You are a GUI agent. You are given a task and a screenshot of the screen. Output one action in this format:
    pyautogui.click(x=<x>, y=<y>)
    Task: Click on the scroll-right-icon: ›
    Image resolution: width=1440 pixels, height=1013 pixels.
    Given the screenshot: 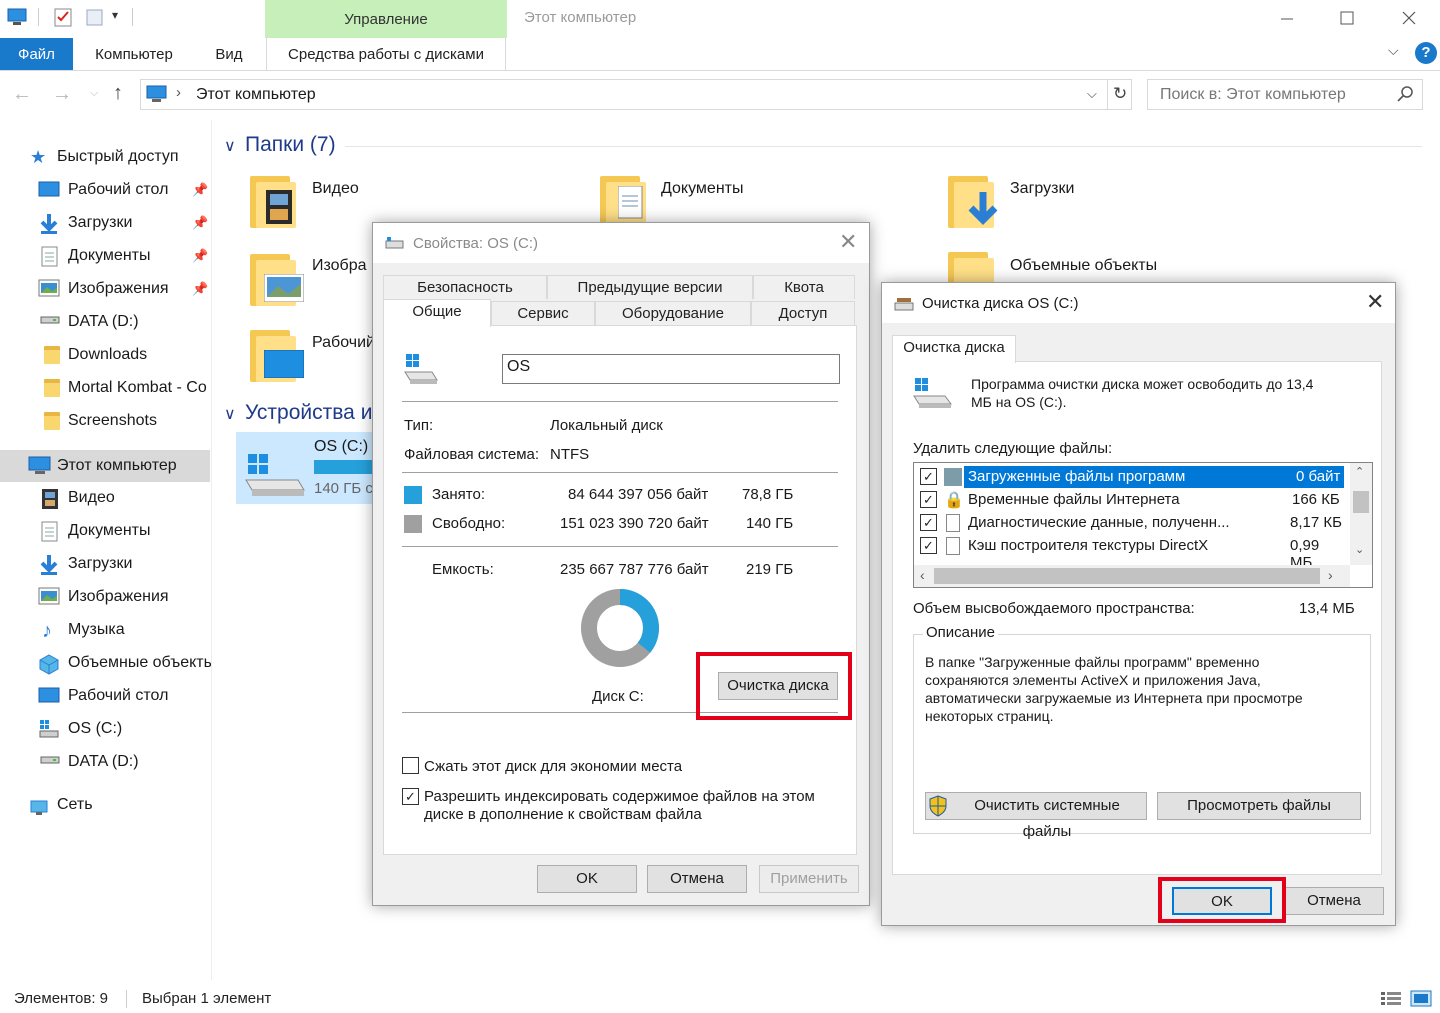 What is the action you would take?
    pyautogui.click(x=1330, y=575)
    